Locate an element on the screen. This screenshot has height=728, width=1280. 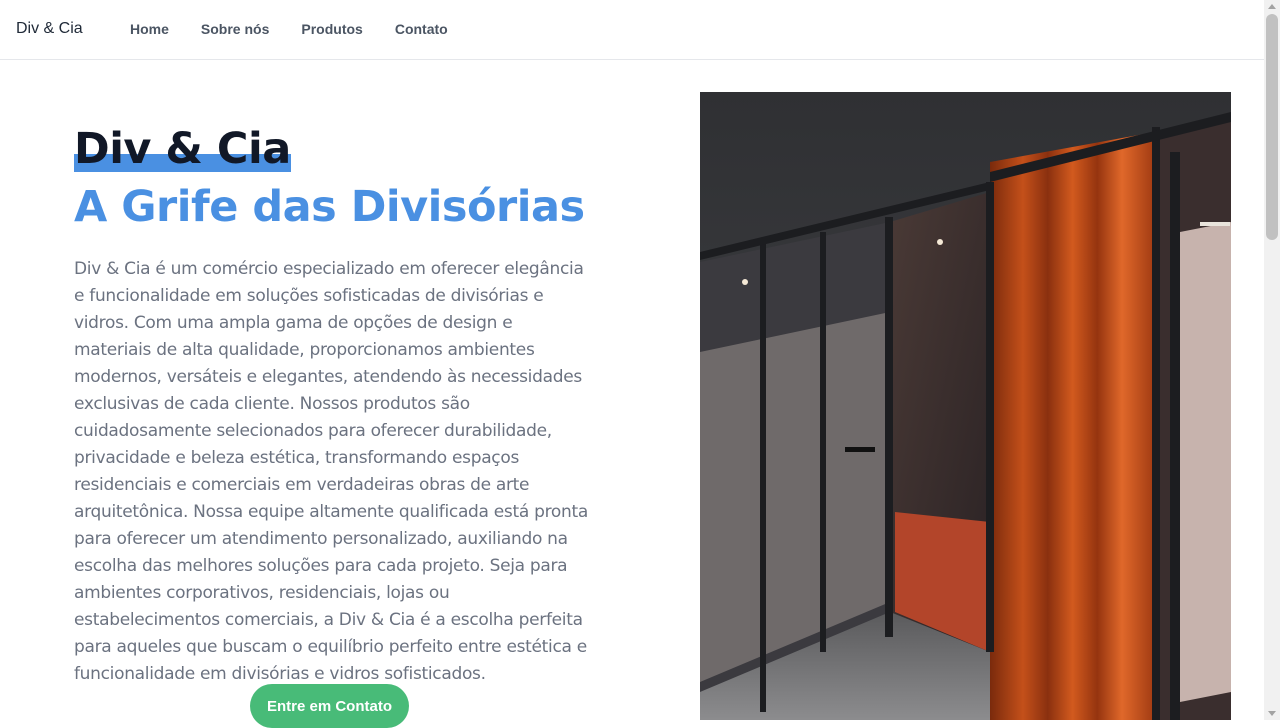
page-scrollbar is located at coordinates (1272, 360).